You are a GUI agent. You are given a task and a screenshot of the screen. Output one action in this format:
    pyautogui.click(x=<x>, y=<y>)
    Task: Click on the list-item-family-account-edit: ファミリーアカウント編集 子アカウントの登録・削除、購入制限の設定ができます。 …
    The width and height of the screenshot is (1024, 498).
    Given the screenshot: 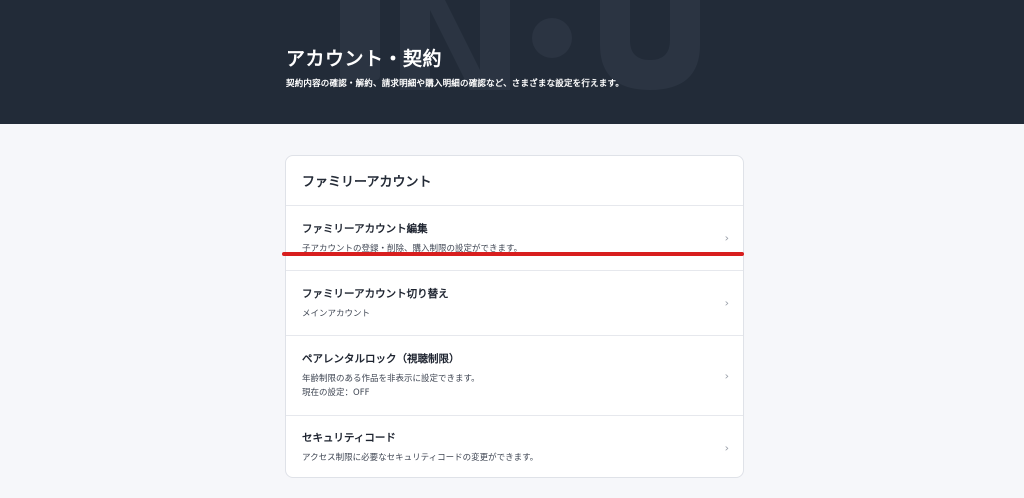 What is the action you would take?
    pyautogui.click(x=514, y=238)
    